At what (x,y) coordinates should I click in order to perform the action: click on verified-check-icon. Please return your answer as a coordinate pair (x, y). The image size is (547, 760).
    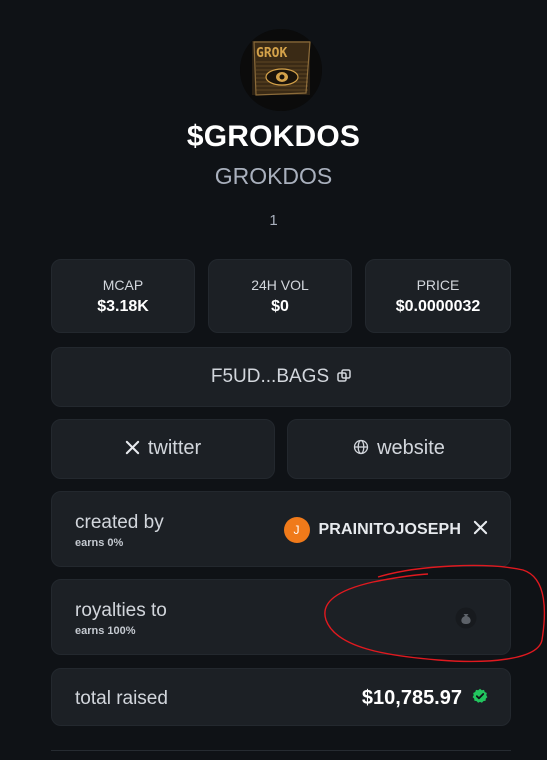
    Looking at the image, I should click on (480, 698).